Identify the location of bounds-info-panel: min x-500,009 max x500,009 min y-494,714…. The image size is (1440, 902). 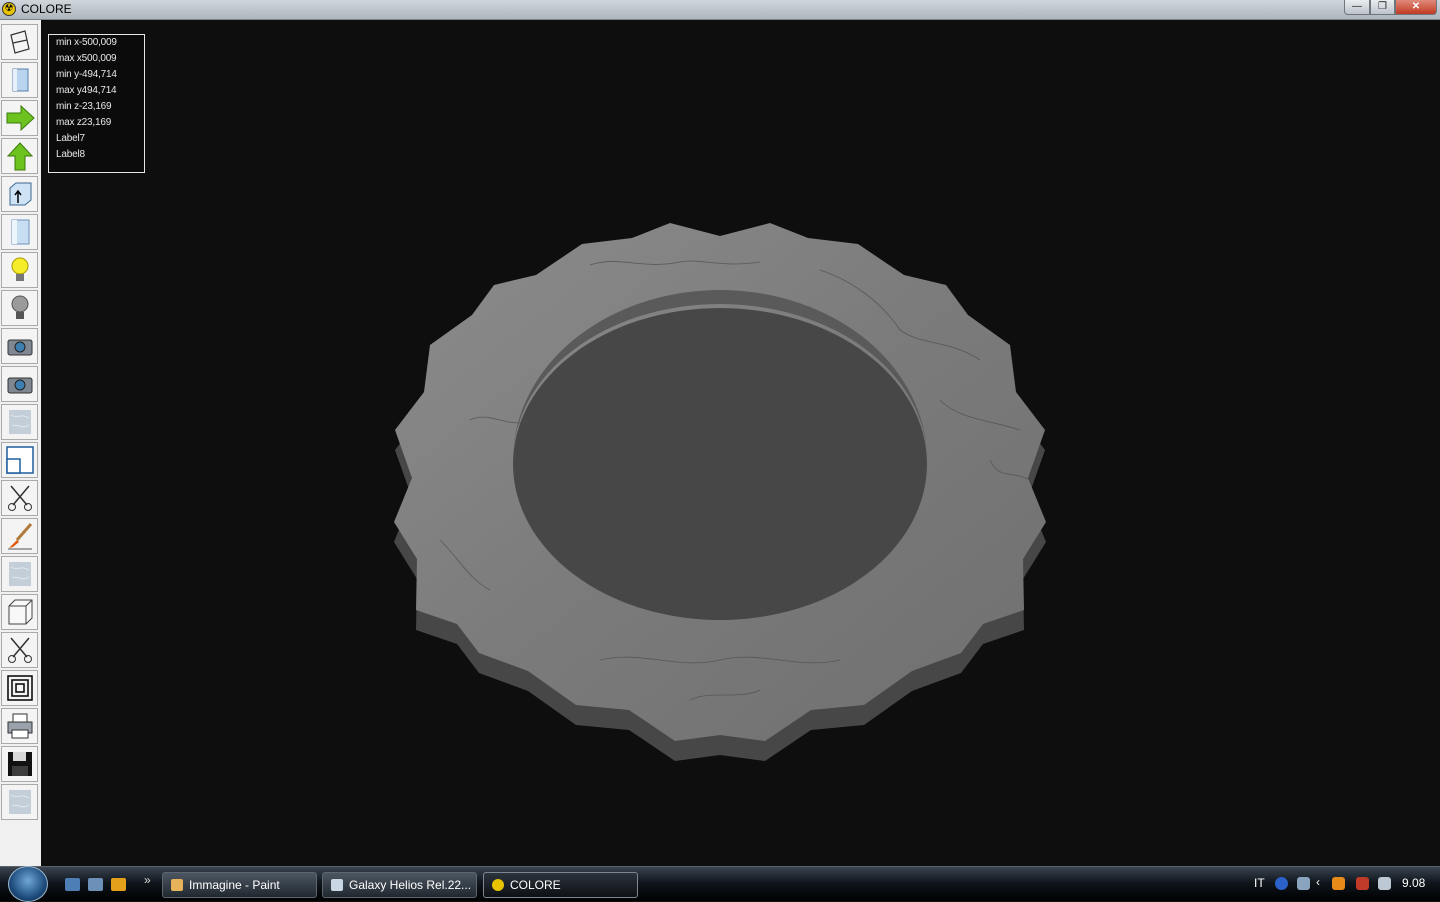
(96, 103).